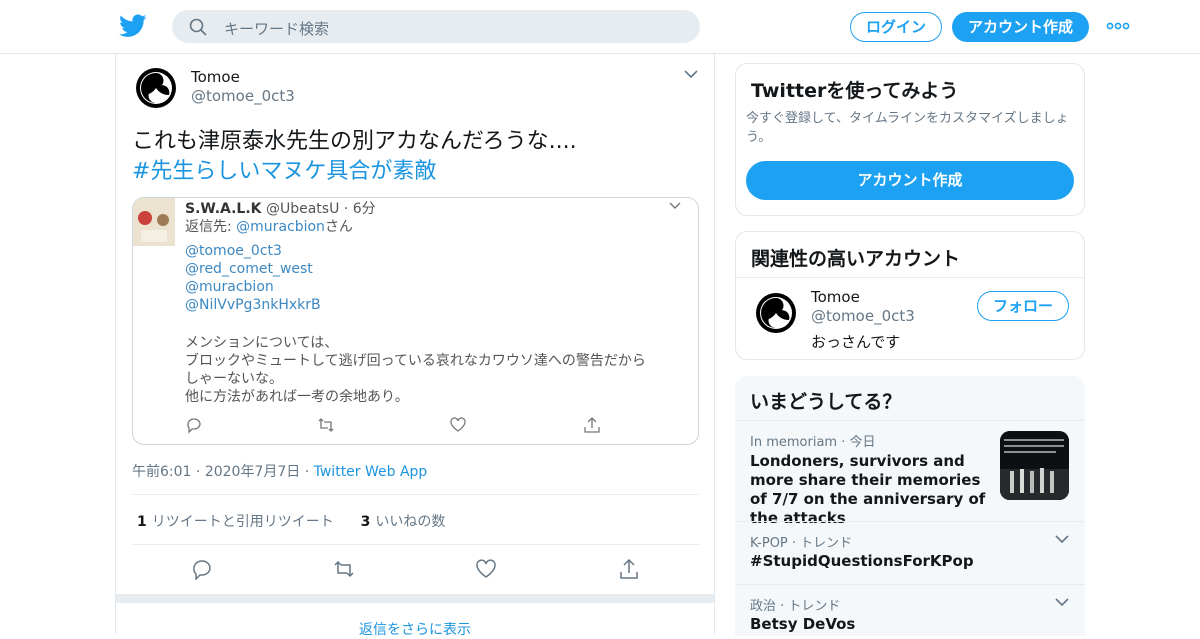  What do you see at coordinates (803, 624) in the screenshot?
I see `trend-title: Betsy DeVos` at bounding box center [803, 624].